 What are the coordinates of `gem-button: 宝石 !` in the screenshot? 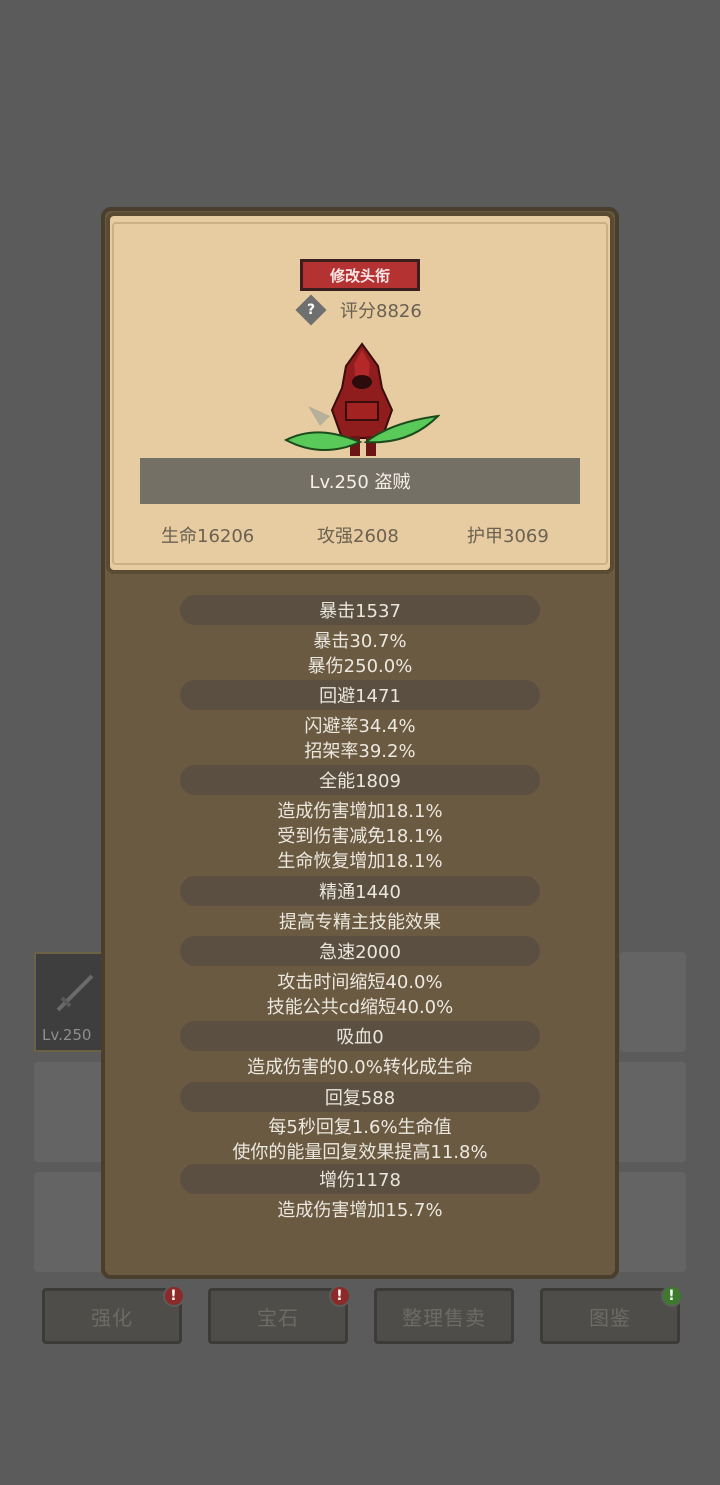 It's located at (279, 1314).